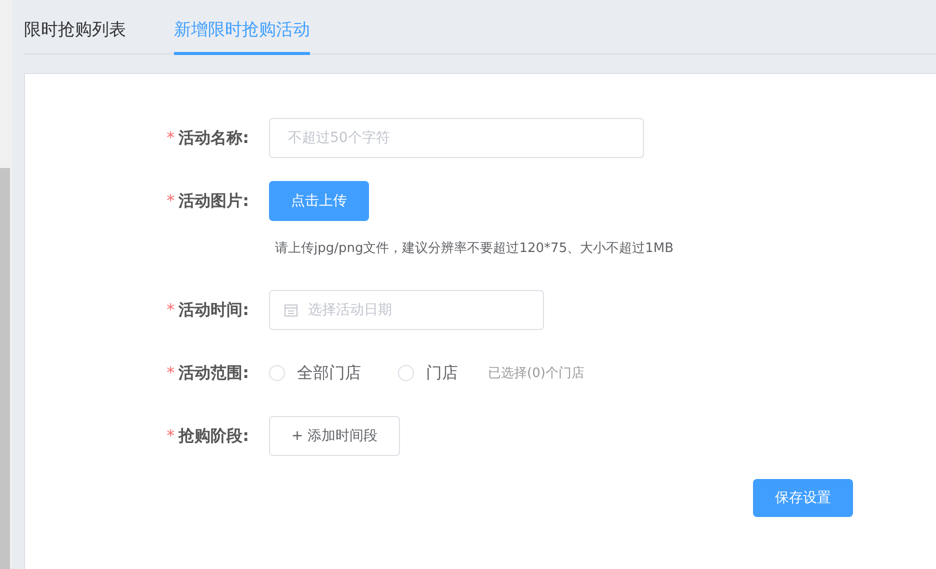 The width and height of the screenshot is (936, 569). Describe the element at coordinates (456, 138) in the screenshot. I see `text-field: 不超过50个字符` at that location.